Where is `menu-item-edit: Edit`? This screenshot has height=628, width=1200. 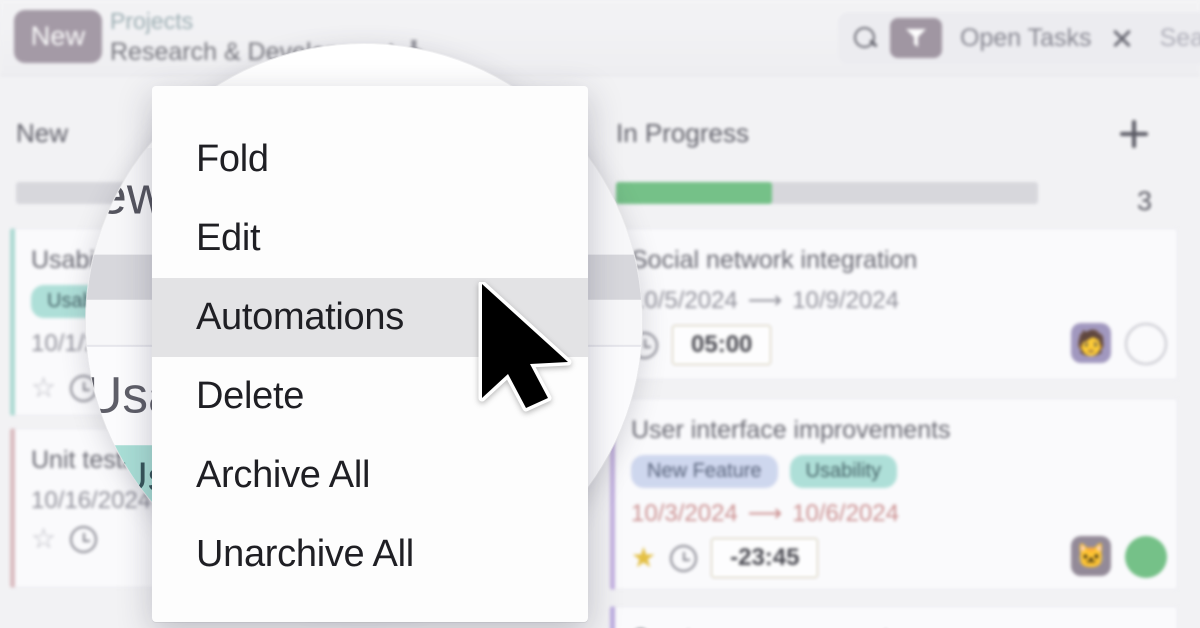 menu-item-edit: Edit is located at coordinates (370, 238).